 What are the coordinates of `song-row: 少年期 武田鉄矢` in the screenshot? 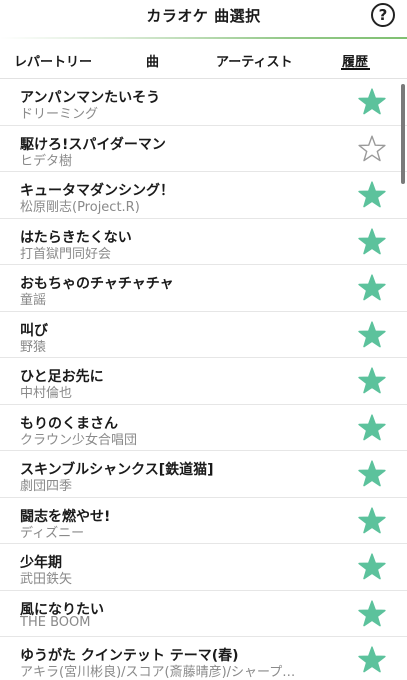 It's located at (203, 567).